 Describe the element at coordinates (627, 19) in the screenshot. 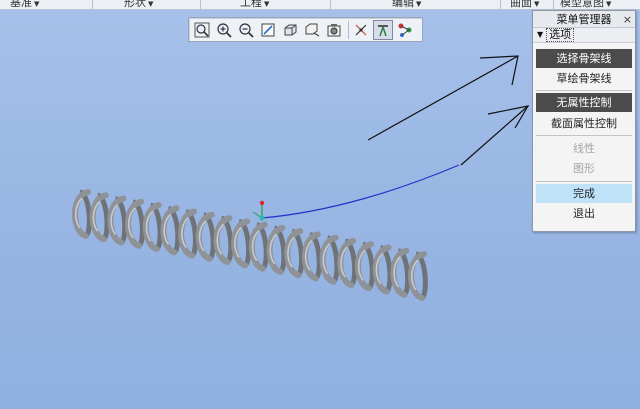

I see `close-icon: ×` at that location.